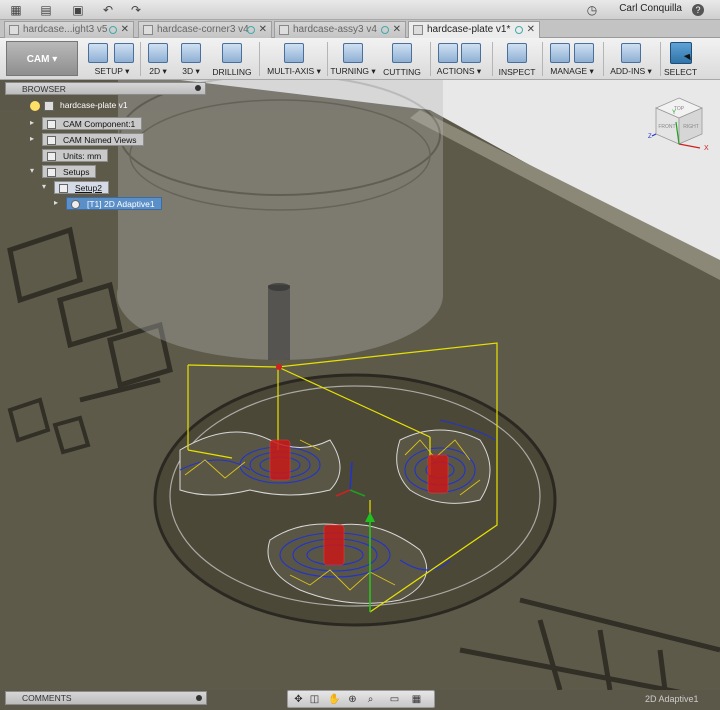 The width and height of the screenshot is (720, 710). I want to click on setup-menu: SETUP ▾, so click(112, 59).